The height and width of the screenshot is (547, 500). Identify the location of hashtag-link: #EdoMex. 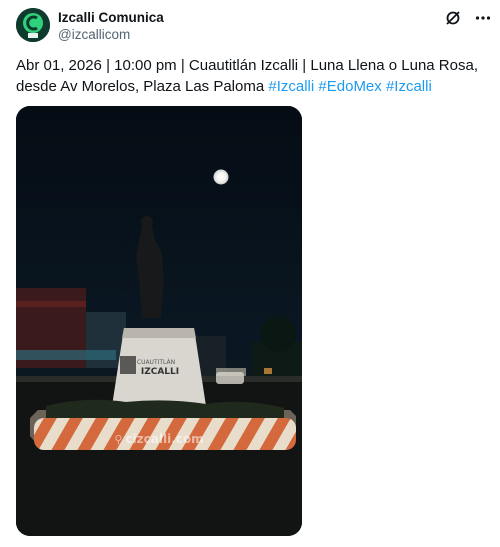
(349, 86).